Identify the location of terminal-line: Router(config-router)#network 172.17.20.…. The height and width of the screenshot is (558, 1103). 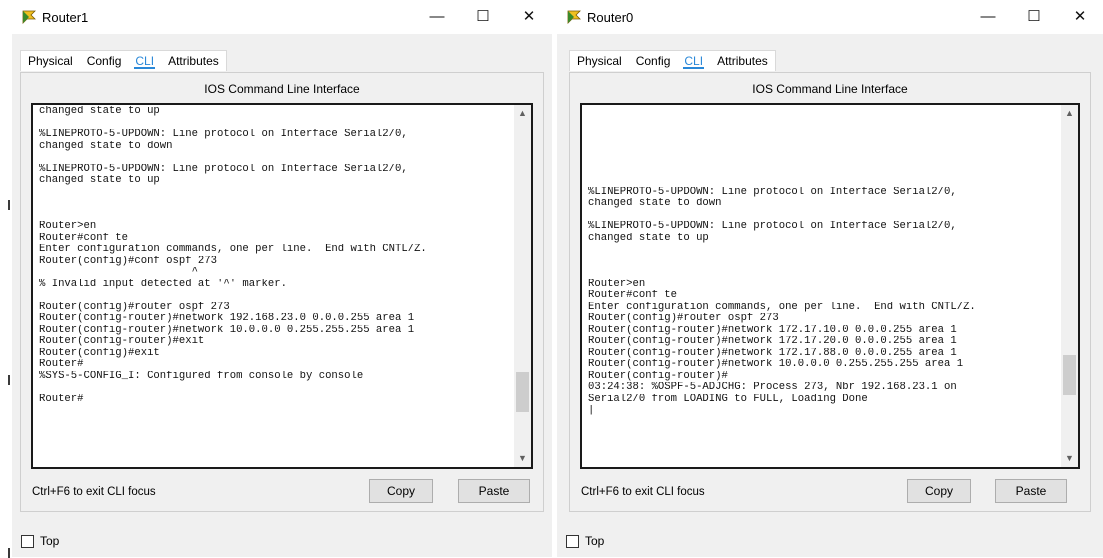
(772, 341).